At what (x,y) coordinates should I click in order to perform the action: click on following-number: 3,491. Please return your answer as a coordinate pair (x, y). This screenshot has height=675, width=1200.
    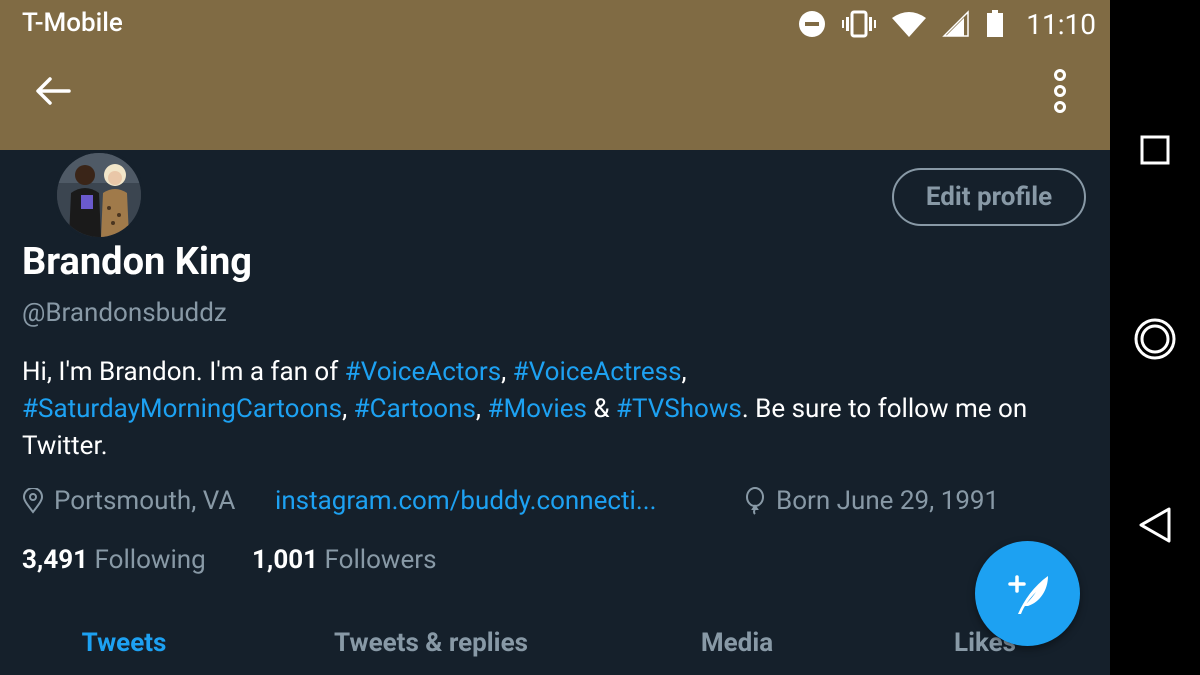
    Looking at the image, I should click on (55, 560).